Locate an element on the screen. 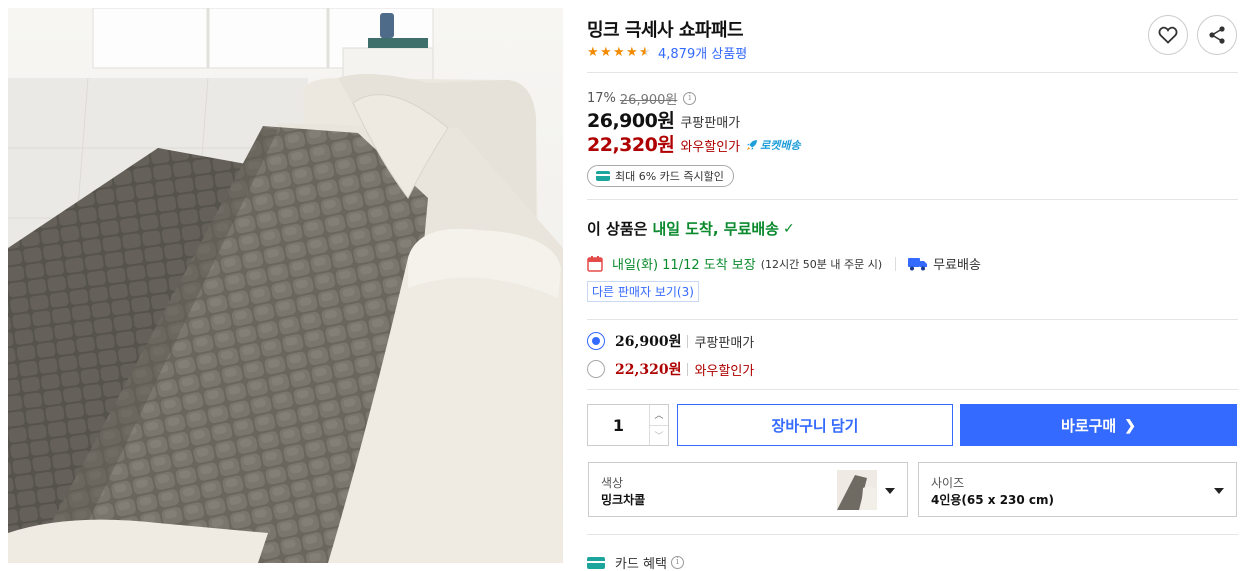 Image resolution: width=1244 pixels, height=571 pixels. rocket-icon is located at coordinates (752, 145).